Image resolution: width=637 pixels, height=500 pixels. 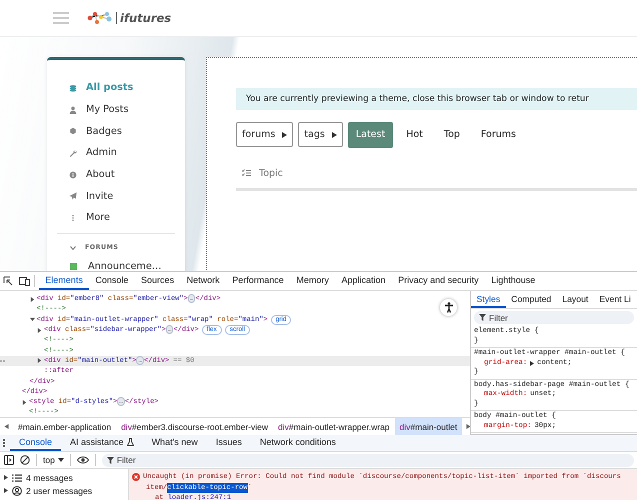 I want to click on styles-tab: Styles, so click(x=488, y=299).